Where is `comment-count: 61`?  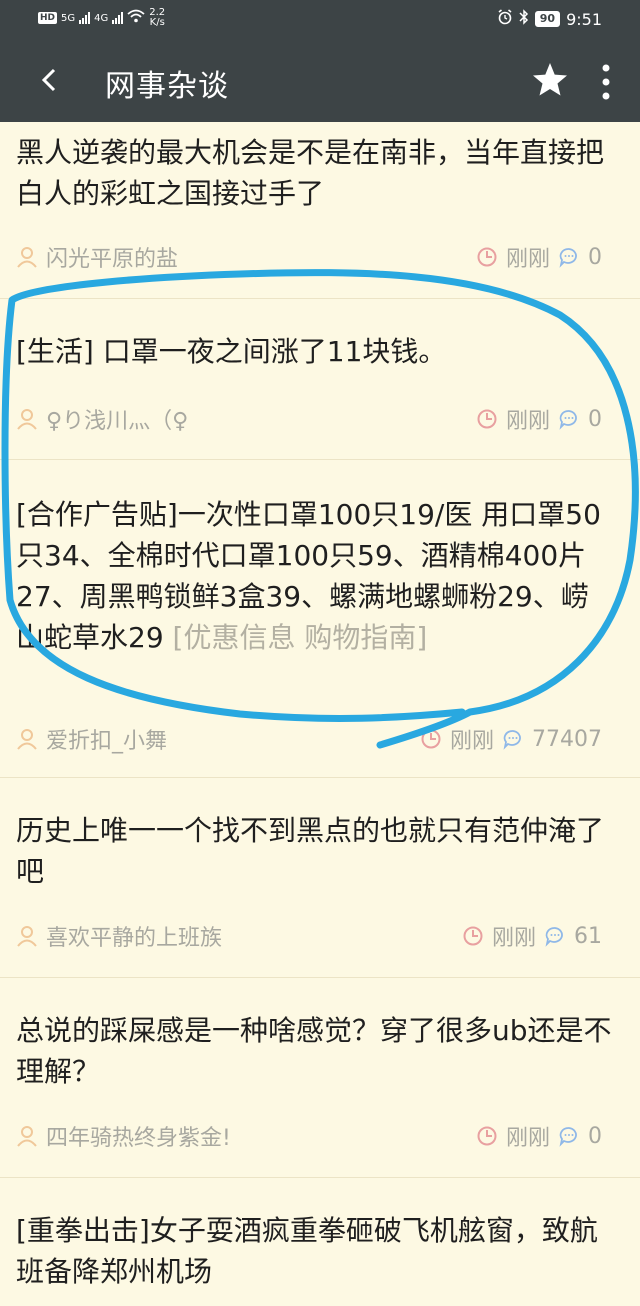 comment-count: 61 is located at coordinates (588, 936).